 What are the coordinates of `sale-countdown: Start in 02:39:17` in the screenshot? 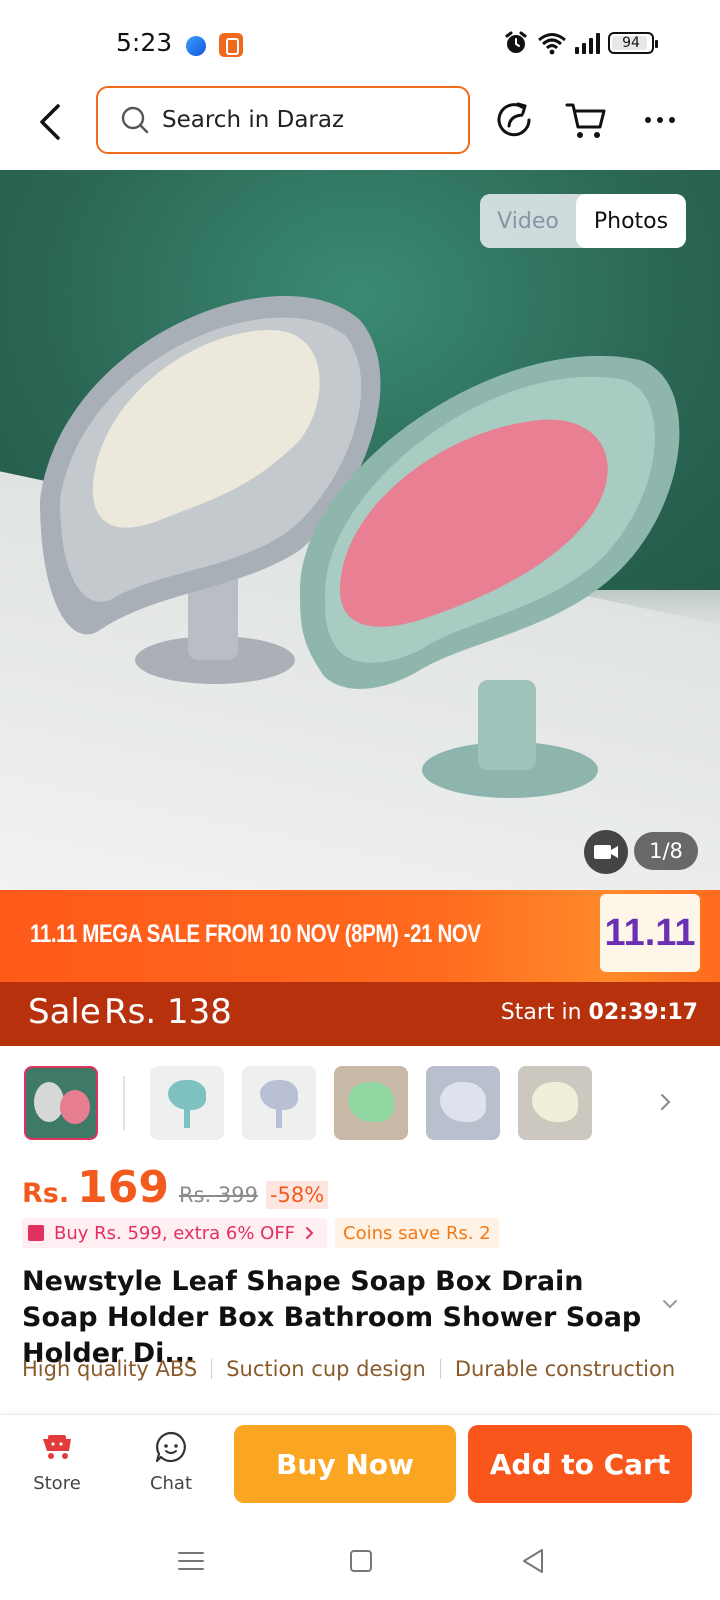 It's located at (599, 1012).